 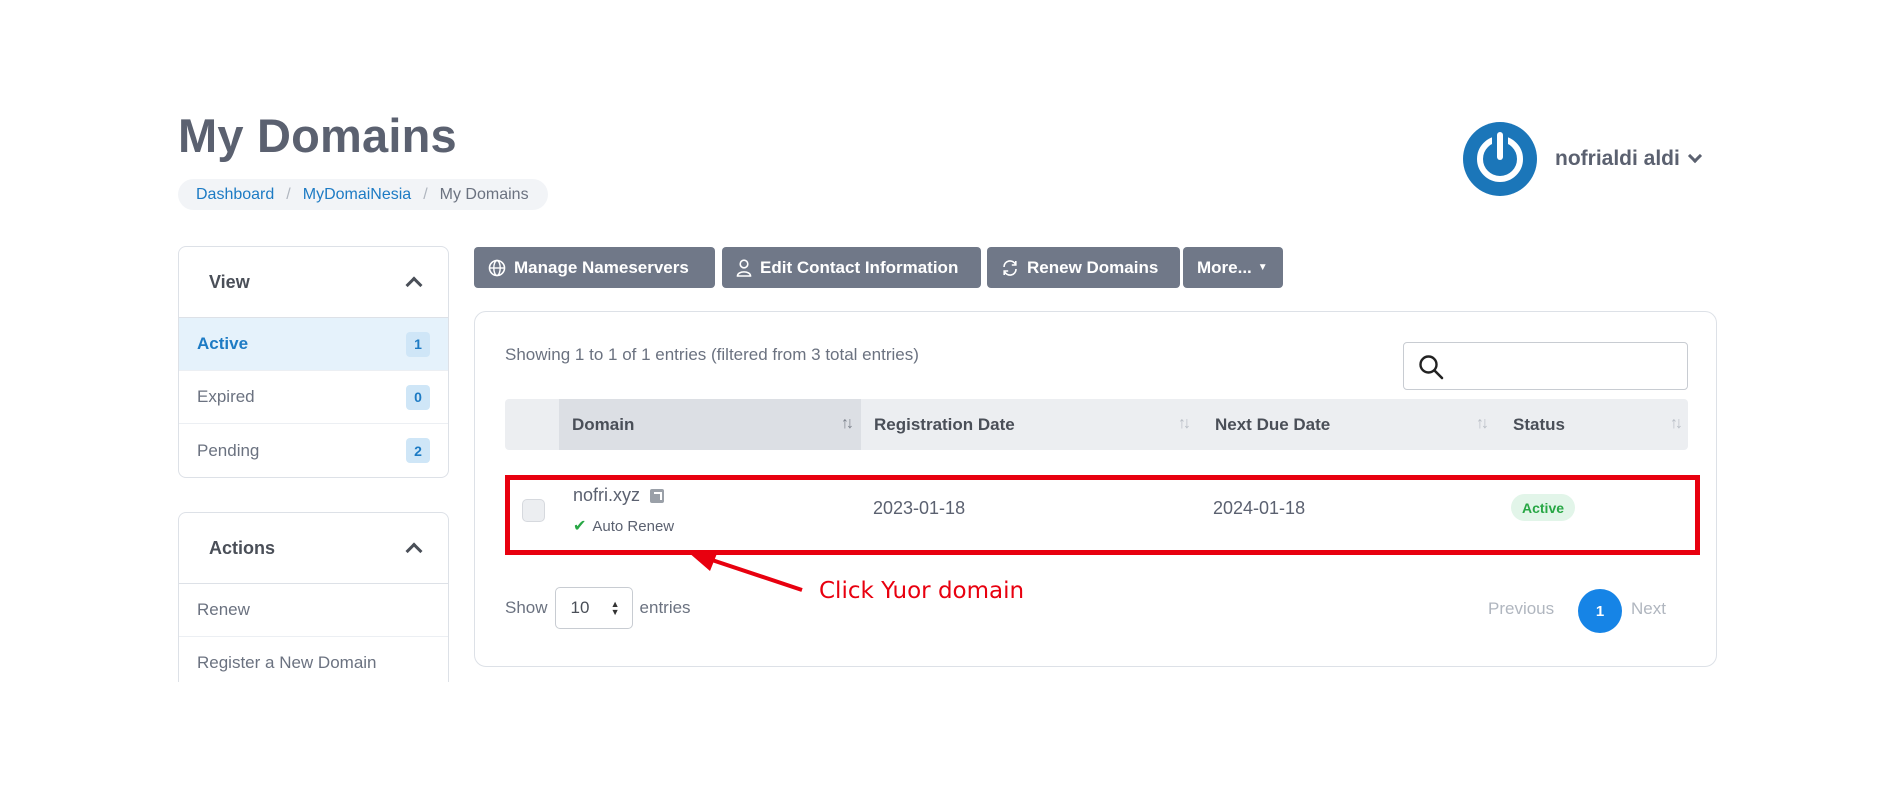 What do you see at coordinates (313, 397) in the screenshot?
I see `sidebar-item-expired: Expired 0` at bounding box center [313, 397].